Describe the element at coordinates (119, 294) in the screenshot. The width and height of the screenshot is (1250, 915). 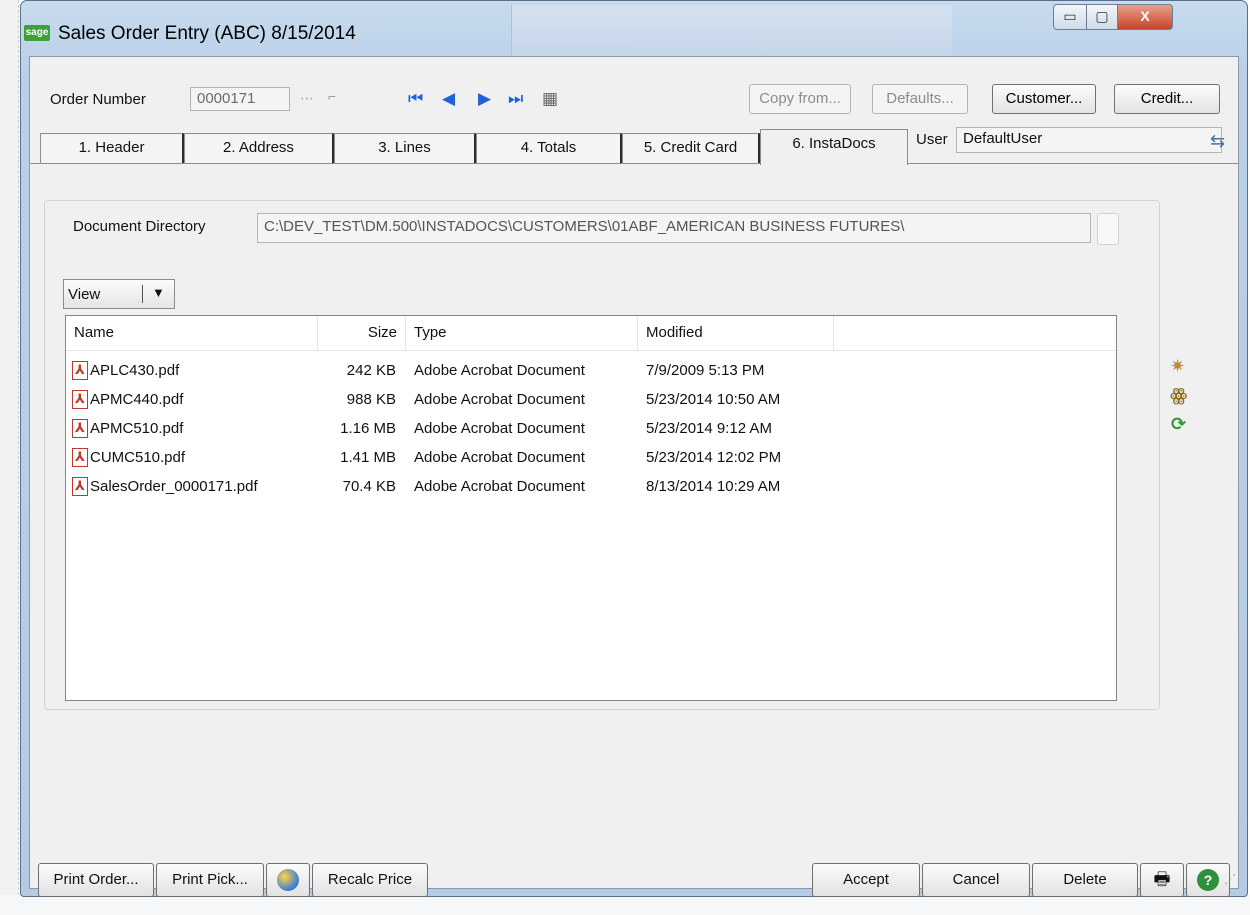
I see `view-dropdown-button: View ▼` at that location.